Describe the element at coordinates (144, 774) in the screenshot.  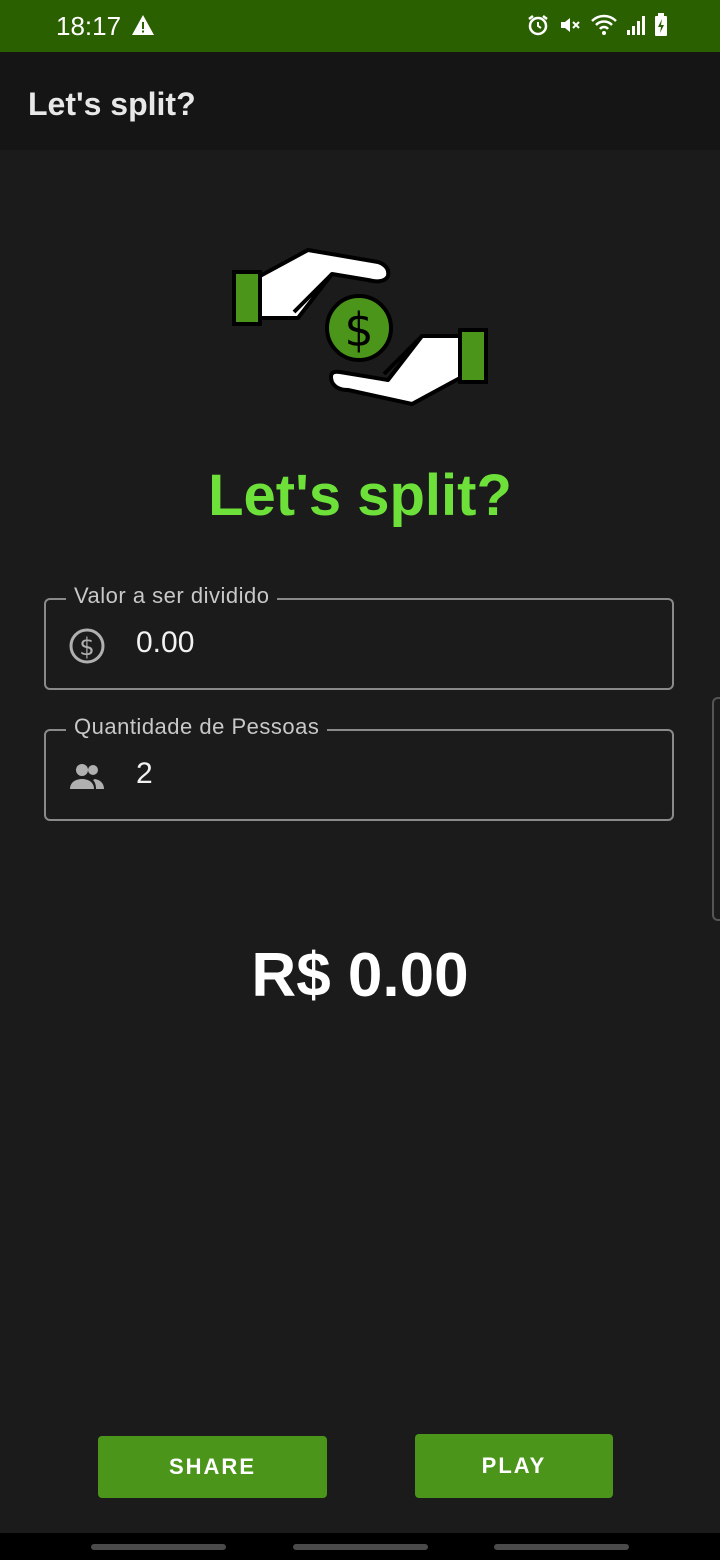
I see `people-input: 2` at that location.